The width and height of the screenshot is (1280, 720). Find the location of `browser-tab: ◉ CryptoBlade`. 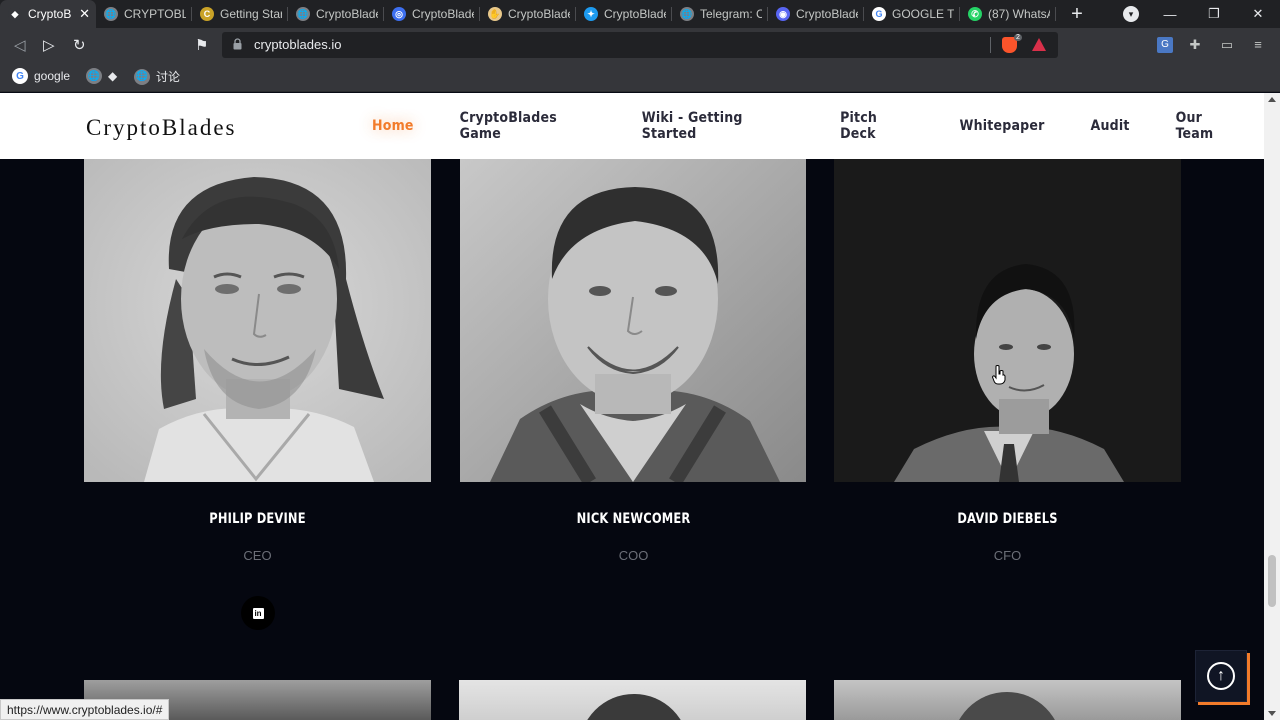

browser-tab: ◉ CryptoBlade is located at coordinates (816, 14).